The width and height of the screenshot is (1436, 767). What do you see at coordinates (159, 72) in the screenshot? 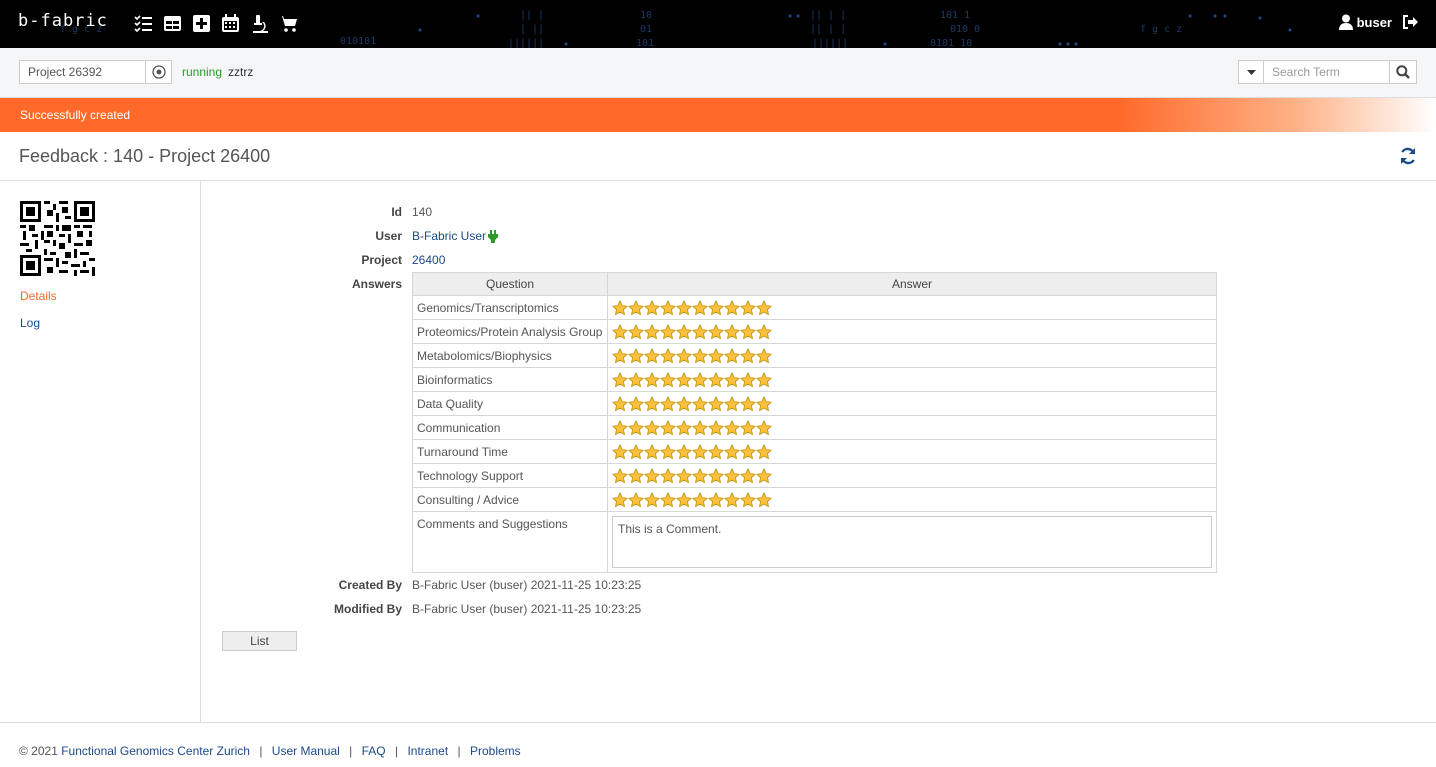
I see `project-select-button` at bounding box center [159, 72].